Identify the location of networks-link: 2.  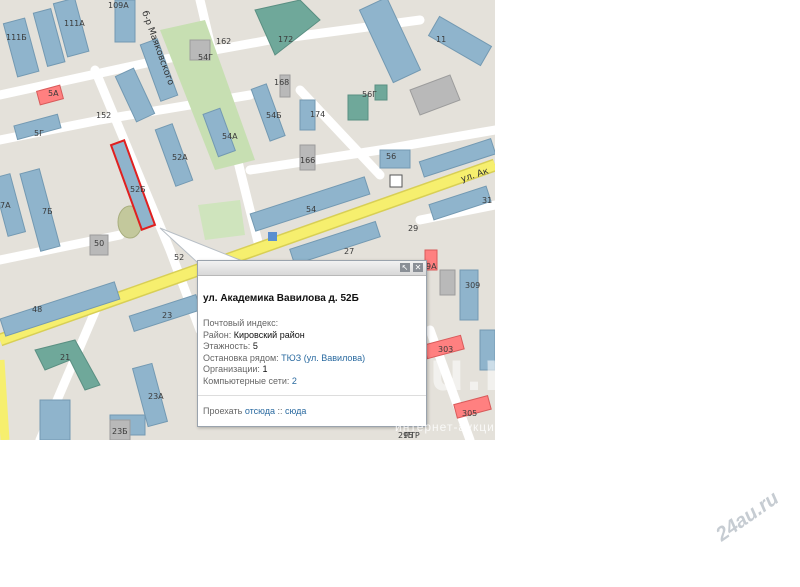
(294, 381).